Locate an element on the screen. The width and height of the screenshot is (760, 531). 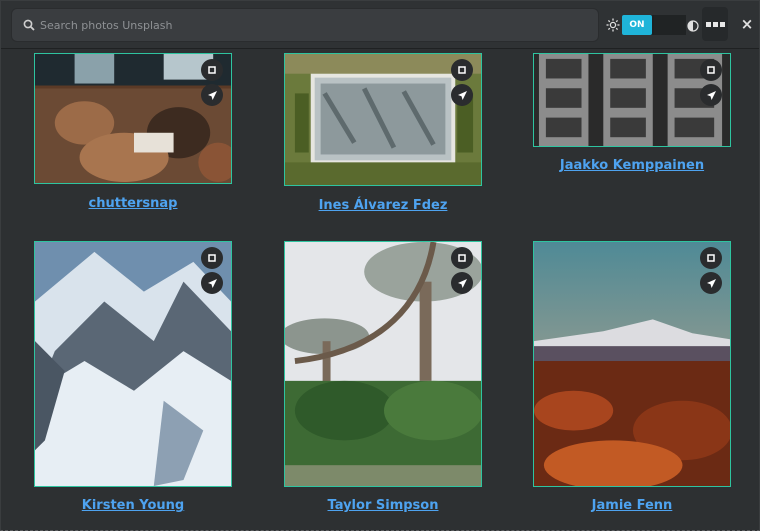
author-link: Jaakko Kemppainen is located at coordinates (632, 165).